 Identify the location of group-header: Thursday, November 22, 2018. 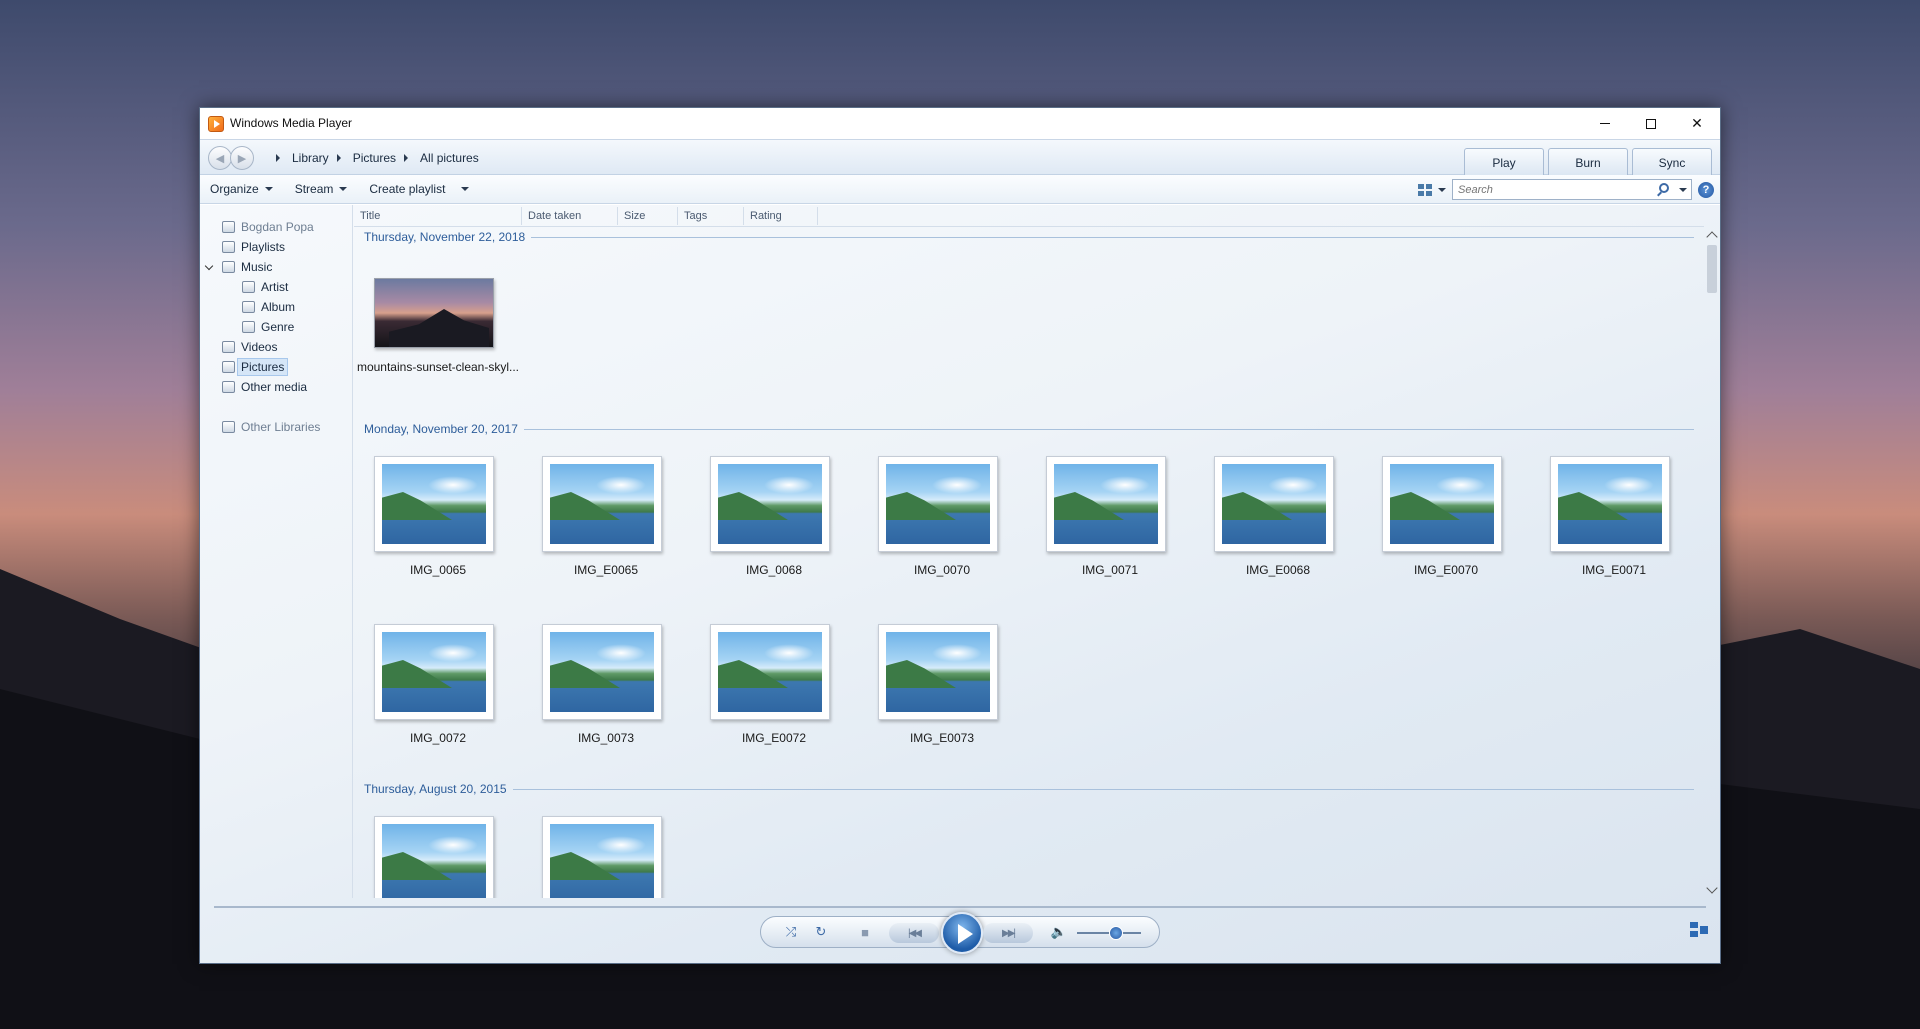
(1029, 237).